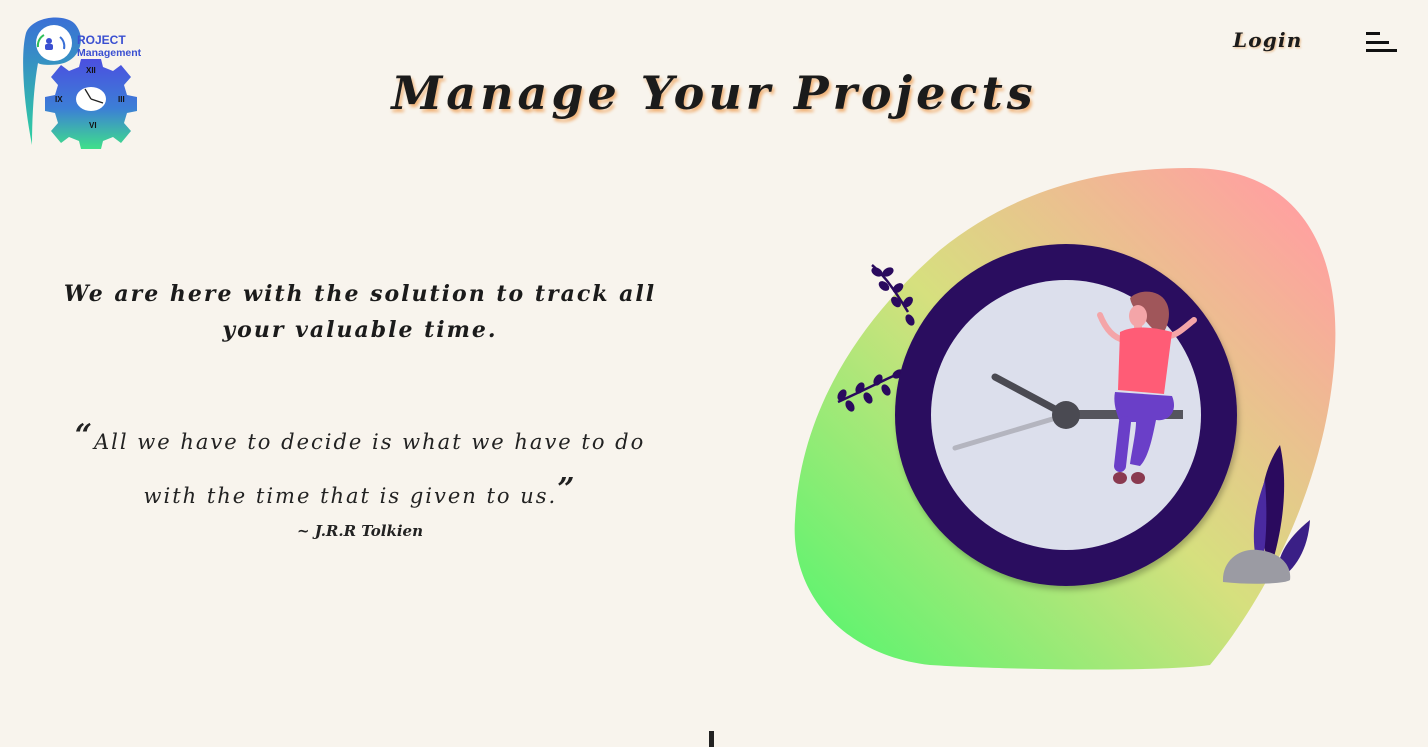  I want to click on quote-open-mark: “, so click(84, 435).